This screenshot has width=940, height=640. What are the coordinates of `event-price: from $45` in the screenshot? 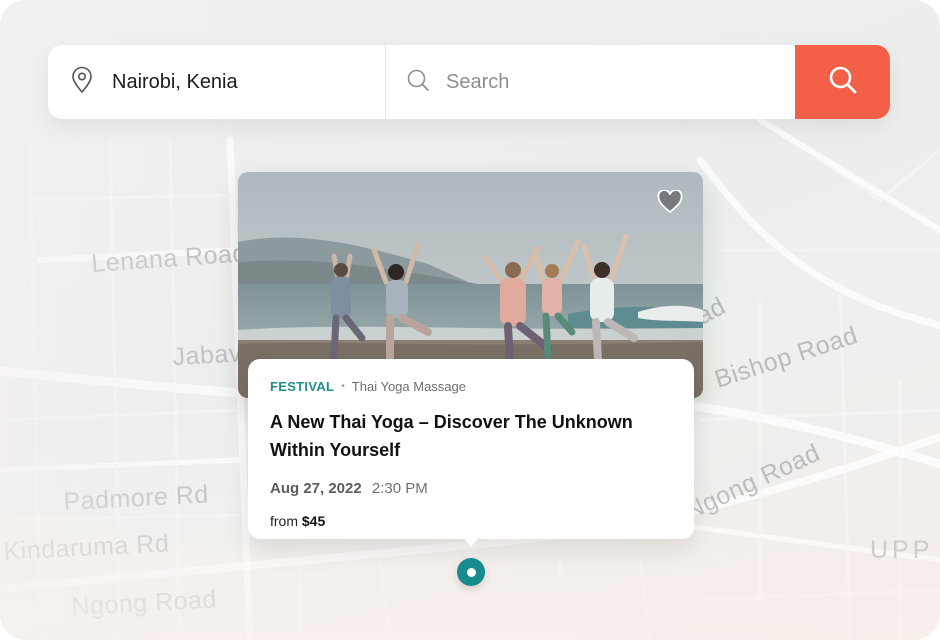 It's located at (471, 521).